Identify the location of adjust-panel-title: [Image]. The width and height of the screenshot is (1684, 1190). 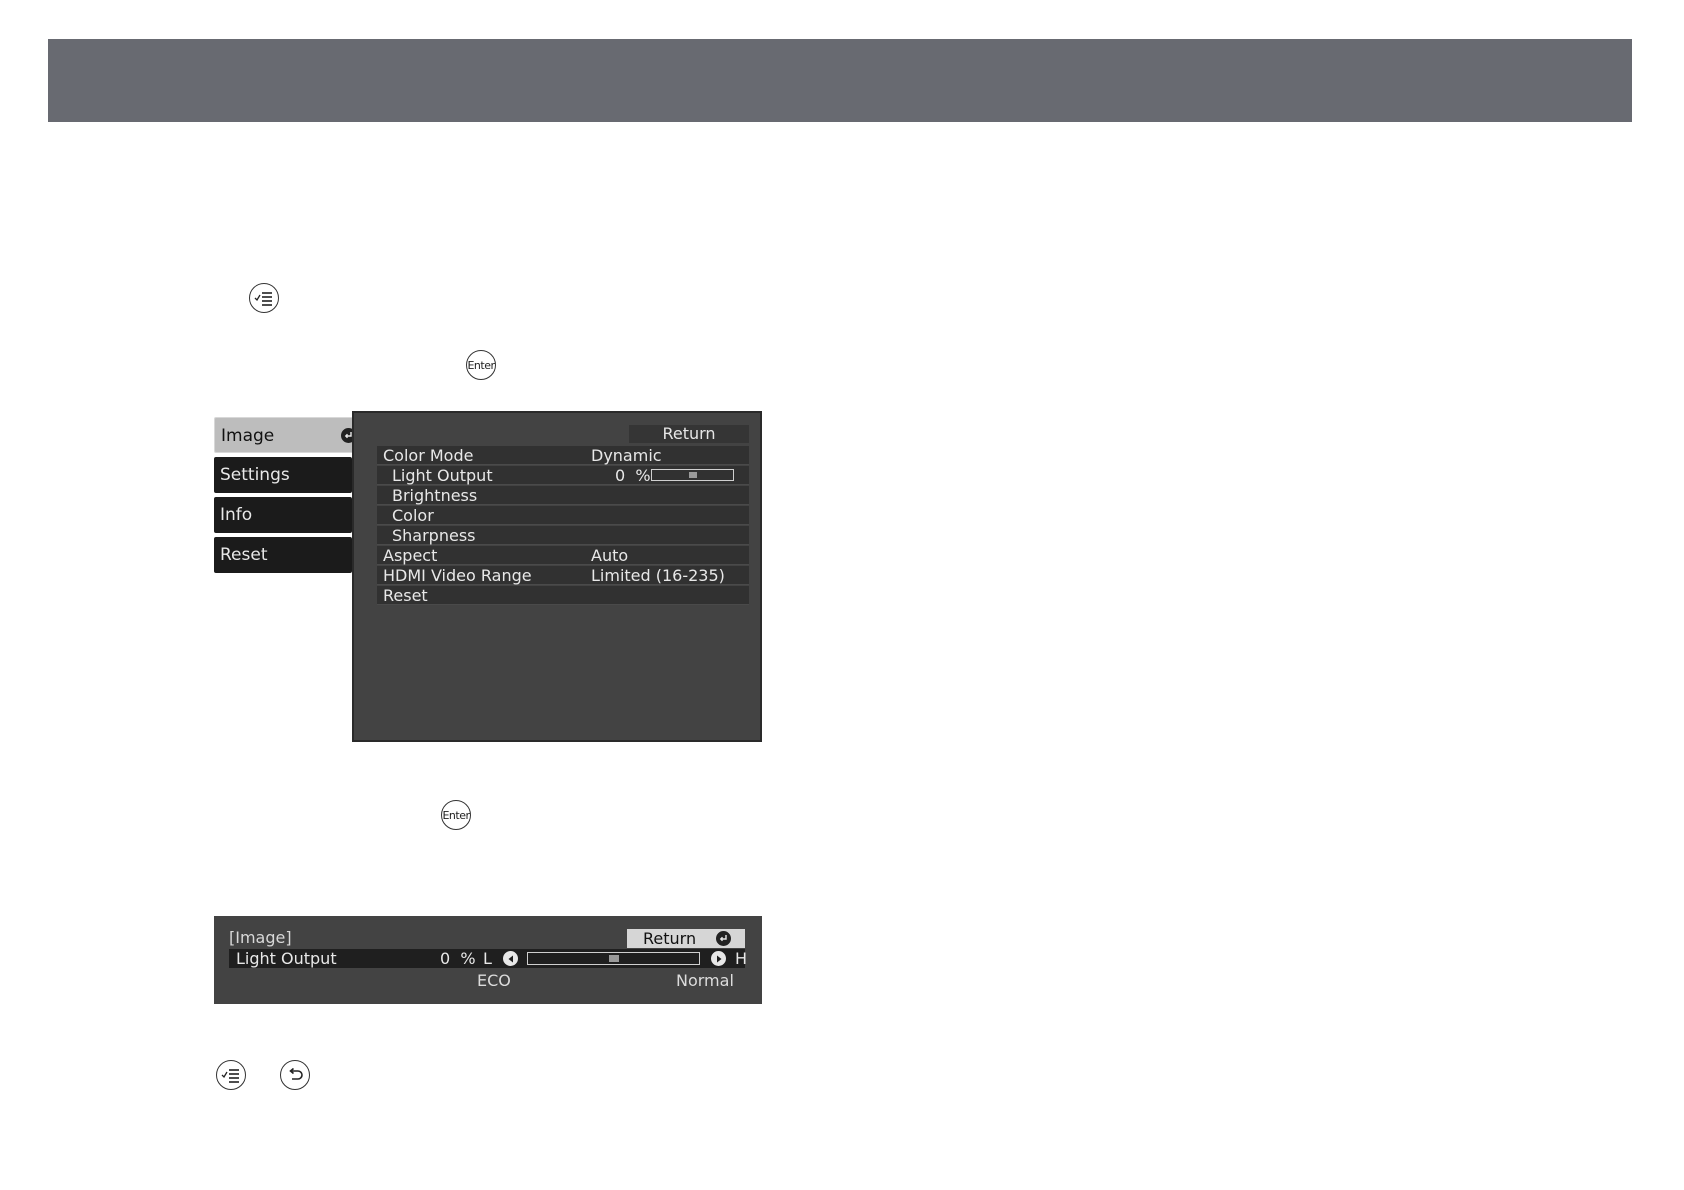
(260, 937).